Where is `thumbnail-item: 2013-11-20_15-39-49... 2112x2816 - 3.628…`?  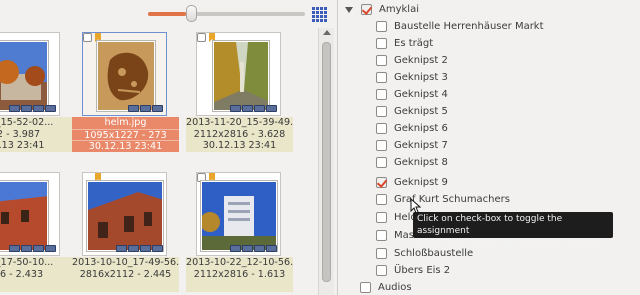 thumbnail-item: 2013-11-20_15-39-49... 2112x2816 - 3.628… is located at coordinates (239, 90).